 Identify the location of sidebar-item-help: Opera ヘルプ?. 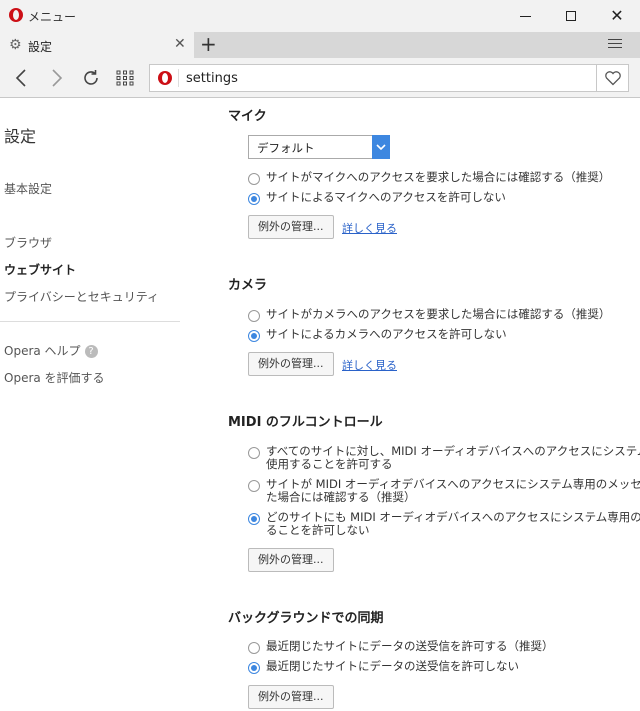
(51, 350).